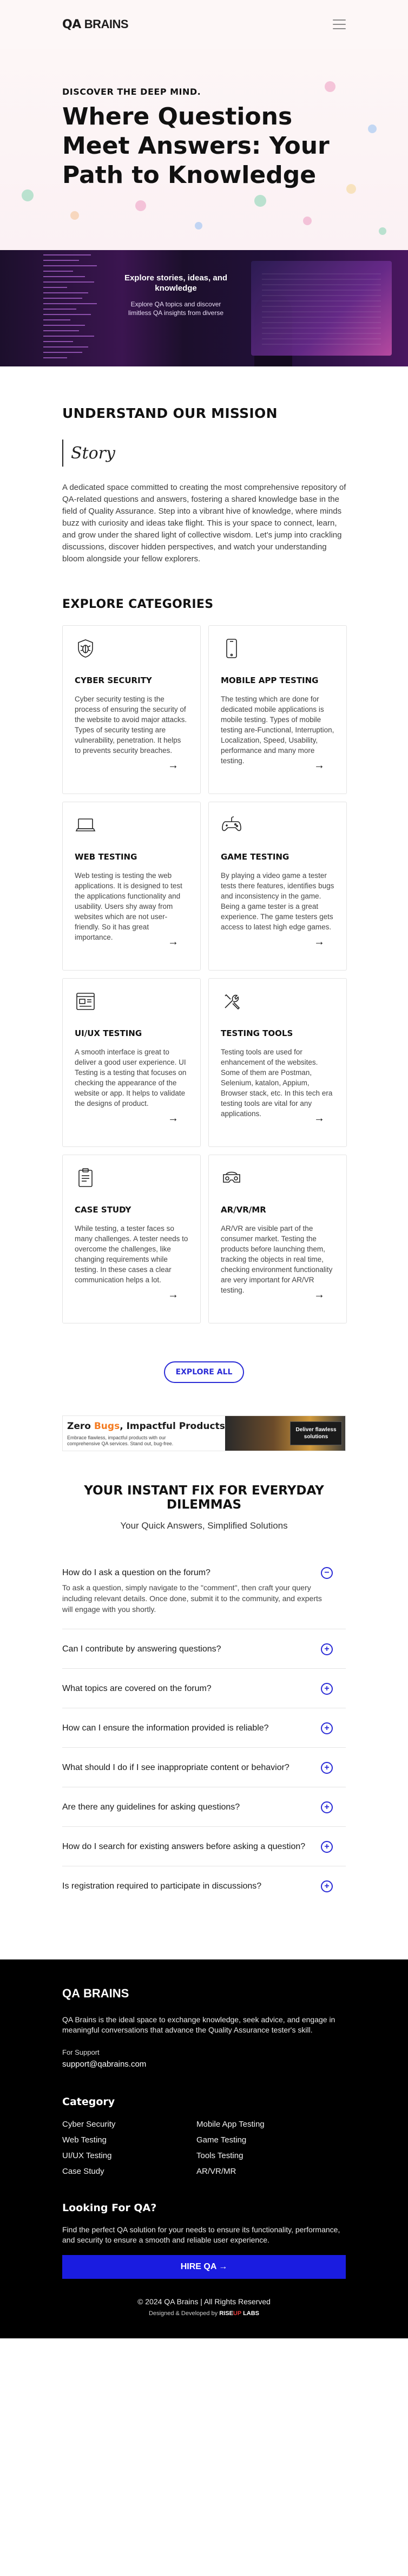 The image size is (408, 2576). What do you see at coordinates (340, 24) in the screenshot?
I see `hamburger-menu-icon` at bounding box center [340, 24].